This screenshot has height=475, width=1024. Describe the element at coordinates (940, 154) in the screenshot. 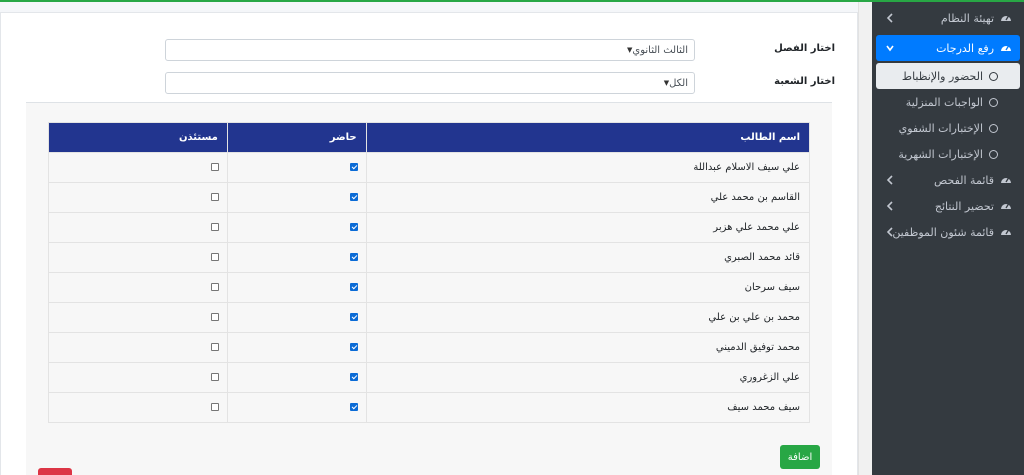

I see `sidebar-subitem-label: الإختبارات الشهرية` at that location.